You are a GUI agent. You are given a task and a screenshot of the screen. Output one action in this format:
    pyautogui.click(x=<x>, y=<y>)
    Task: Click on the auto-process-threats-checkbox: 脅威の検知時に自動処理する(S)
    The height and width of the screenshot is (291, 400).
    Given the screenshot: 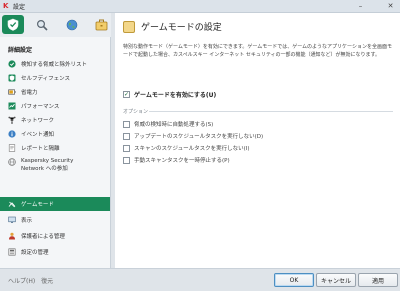 What is the action you would take?
    pyautogui.click(x=168, y=124)
    